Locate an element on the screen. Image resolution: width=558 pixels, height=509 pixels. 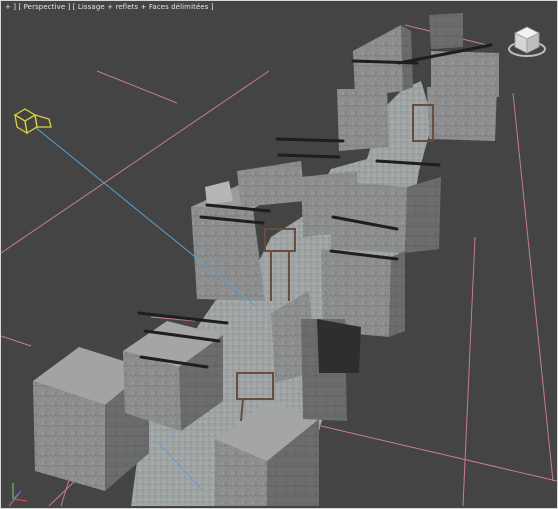
camera-object-icon is located at coordinates (33, 122).